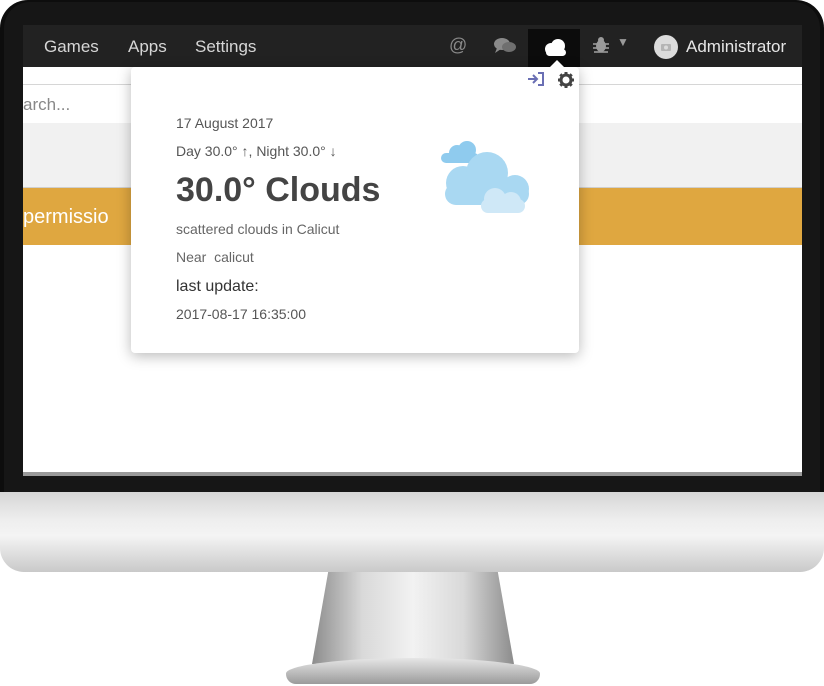  What do you see at coordinates (485, 177) in the screenshot?
I see `clouds-weather-icon` at bounding box center [485, 177].